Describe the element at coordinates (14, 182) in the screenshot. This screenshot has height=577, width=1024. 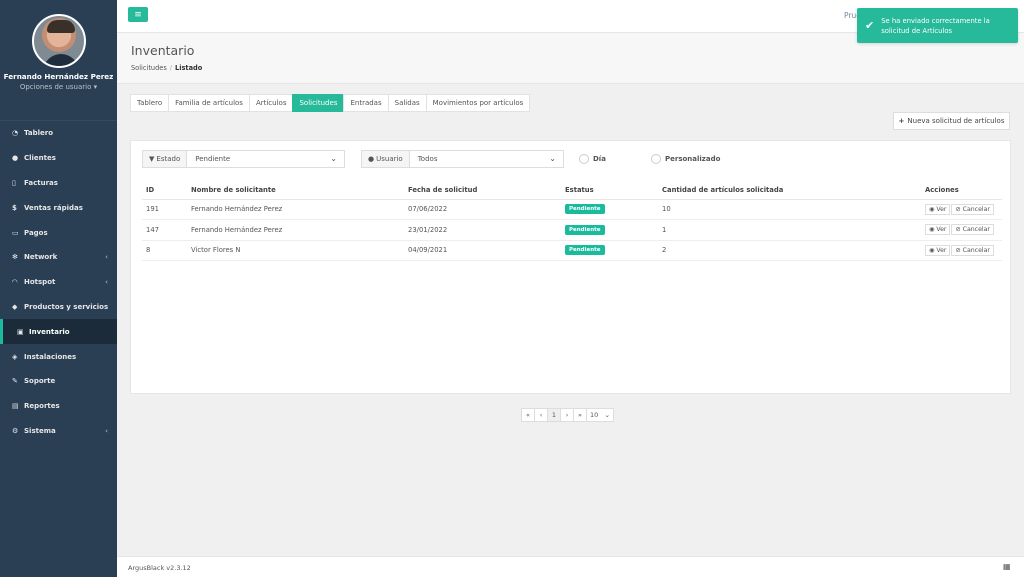
I see `file-icon: ▯` at that location.